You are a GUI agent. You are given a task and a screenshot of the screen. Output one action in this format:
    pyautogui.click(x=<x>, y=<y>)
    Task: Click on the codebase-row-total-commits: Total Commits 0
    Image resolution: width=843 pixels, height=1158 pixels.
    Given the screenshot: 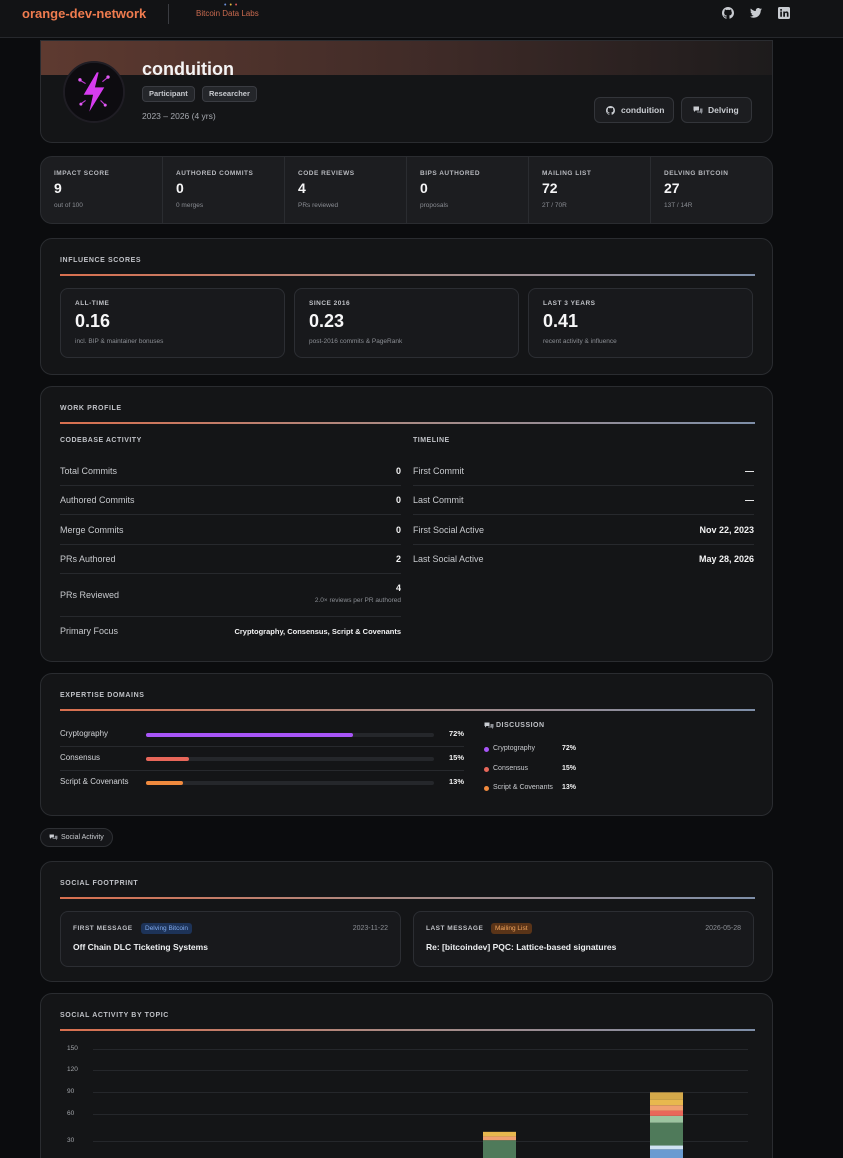 What is the action you would take?
    pyautogui.click(x=230, y=471)
    